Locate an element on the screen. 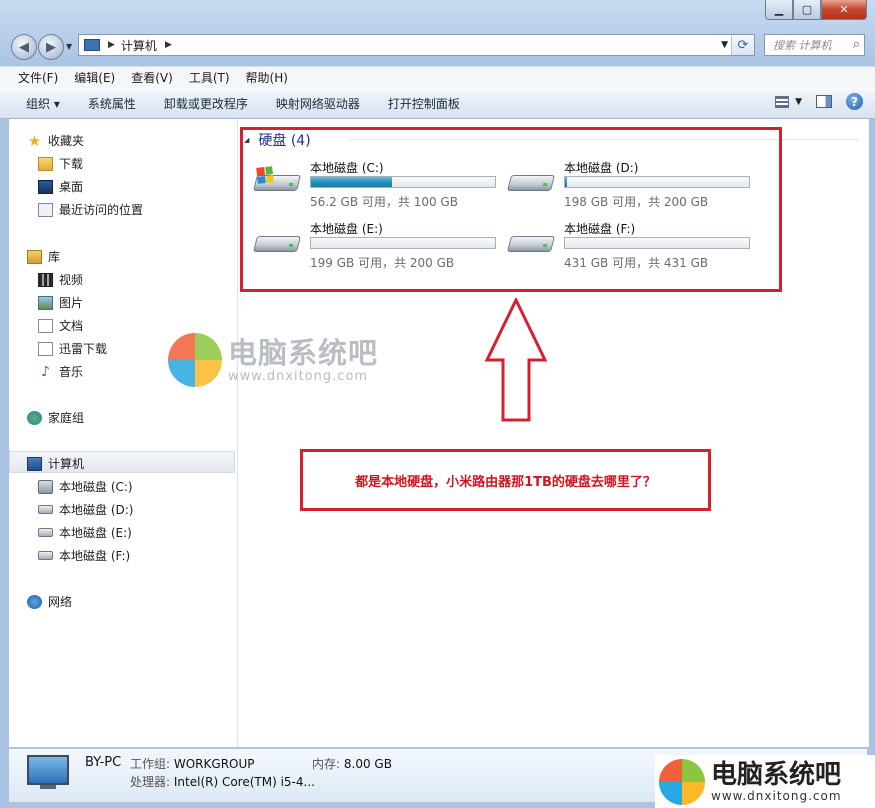 This screenshot has height=808, width=875. workgroup-info: 工作组: WORKGROUP is located at coordinates (192, 763).